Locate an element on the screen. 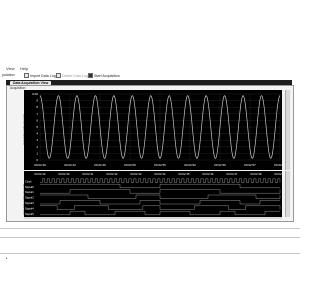 The width and height of the screenshot is (320, 300). analog-x-tick-label: 00:02:55 is located at coordinates (160, 165).